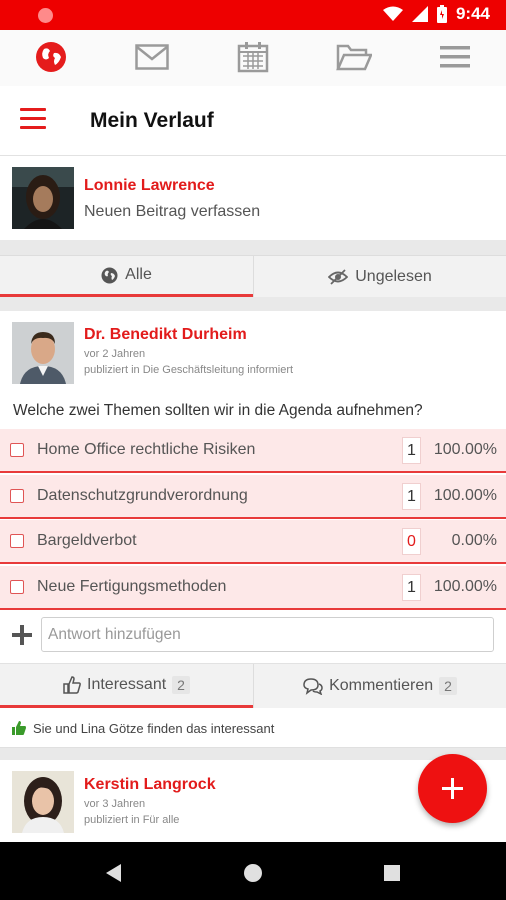 This screenshot has height=900, width=506. Describe the element at coordinates (131, 820) in the screenshot. I see `post-published-in: publiziert in Für alle` at that location.